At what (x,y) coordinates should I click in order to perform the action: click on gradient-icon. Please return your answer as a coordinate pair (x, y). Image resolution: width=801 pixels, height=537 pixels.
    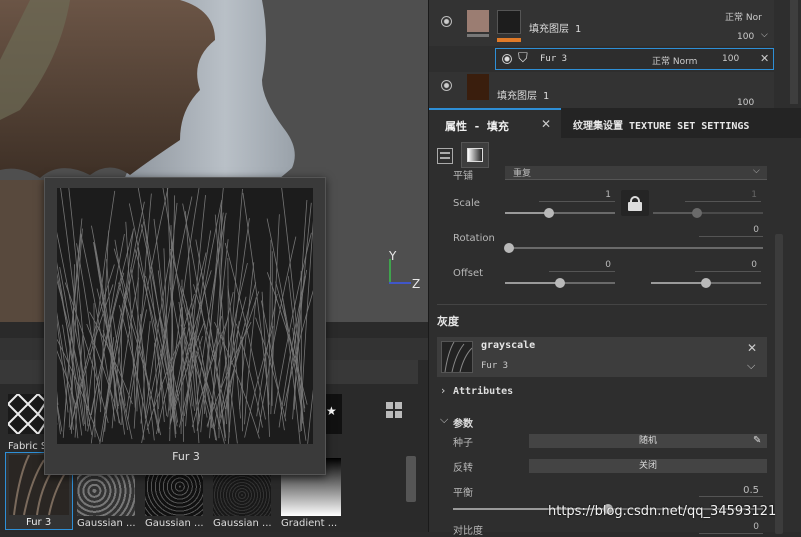
    Looking at the image, I should click on (475, 155).